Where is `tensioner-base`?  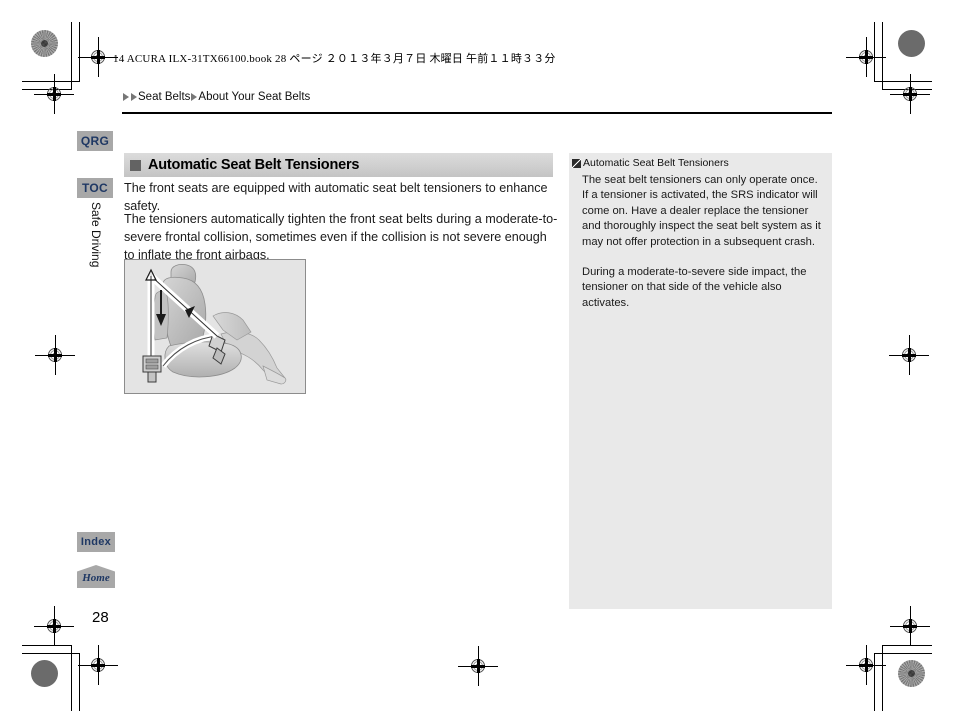
tensioner-base is located at coordinates (152, 377).